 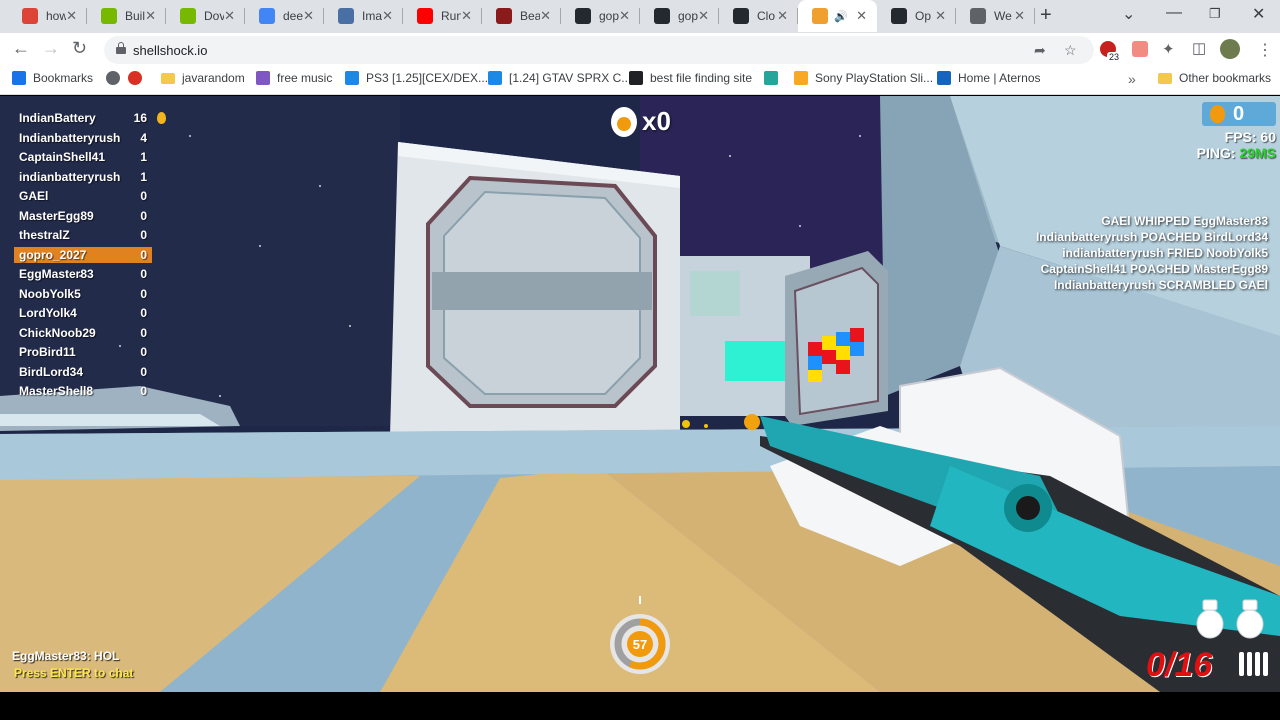 I want to click on player-name: EggMaster83, so click(x=56, y=274).